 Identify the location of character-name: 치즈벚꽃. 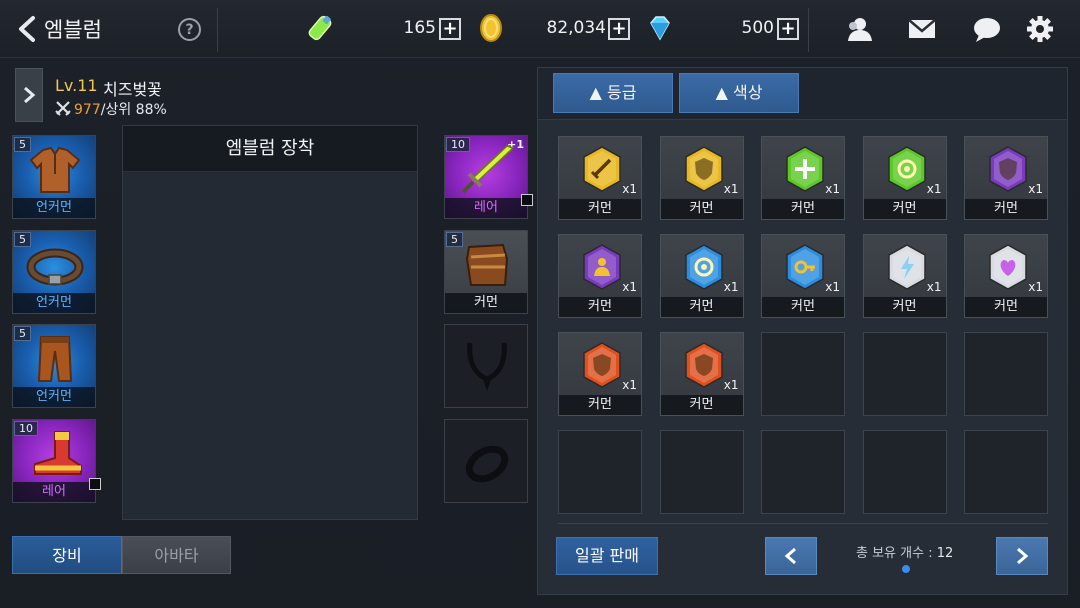
(132, 89).